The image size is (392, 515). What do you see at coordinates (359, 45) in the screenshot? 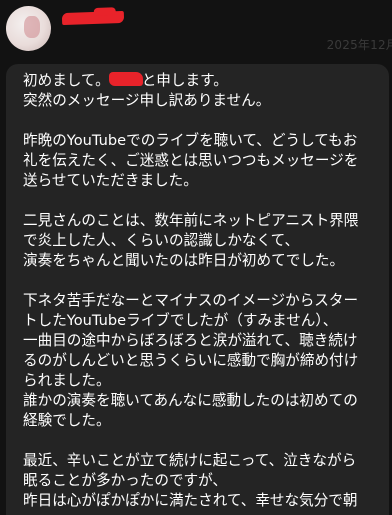
I see `message-timestamp: 2025年12月` at bounding box center [359, 45].